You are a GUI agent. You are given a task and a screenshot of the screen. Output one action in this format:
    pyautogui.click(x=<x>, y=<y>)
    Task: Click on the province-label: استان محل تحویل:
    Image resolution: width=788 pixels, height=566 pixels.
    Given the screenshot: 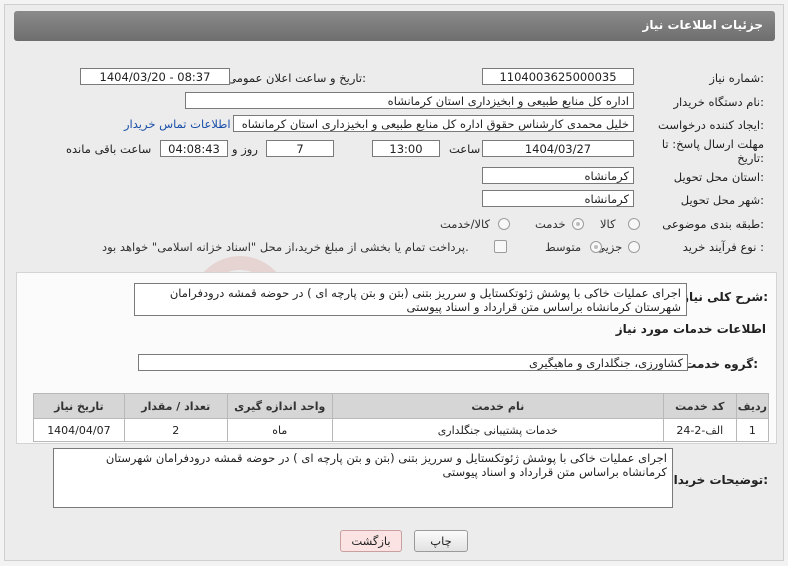 What is the action you would take?
    pyautogui.click(x=718, y=177)
    